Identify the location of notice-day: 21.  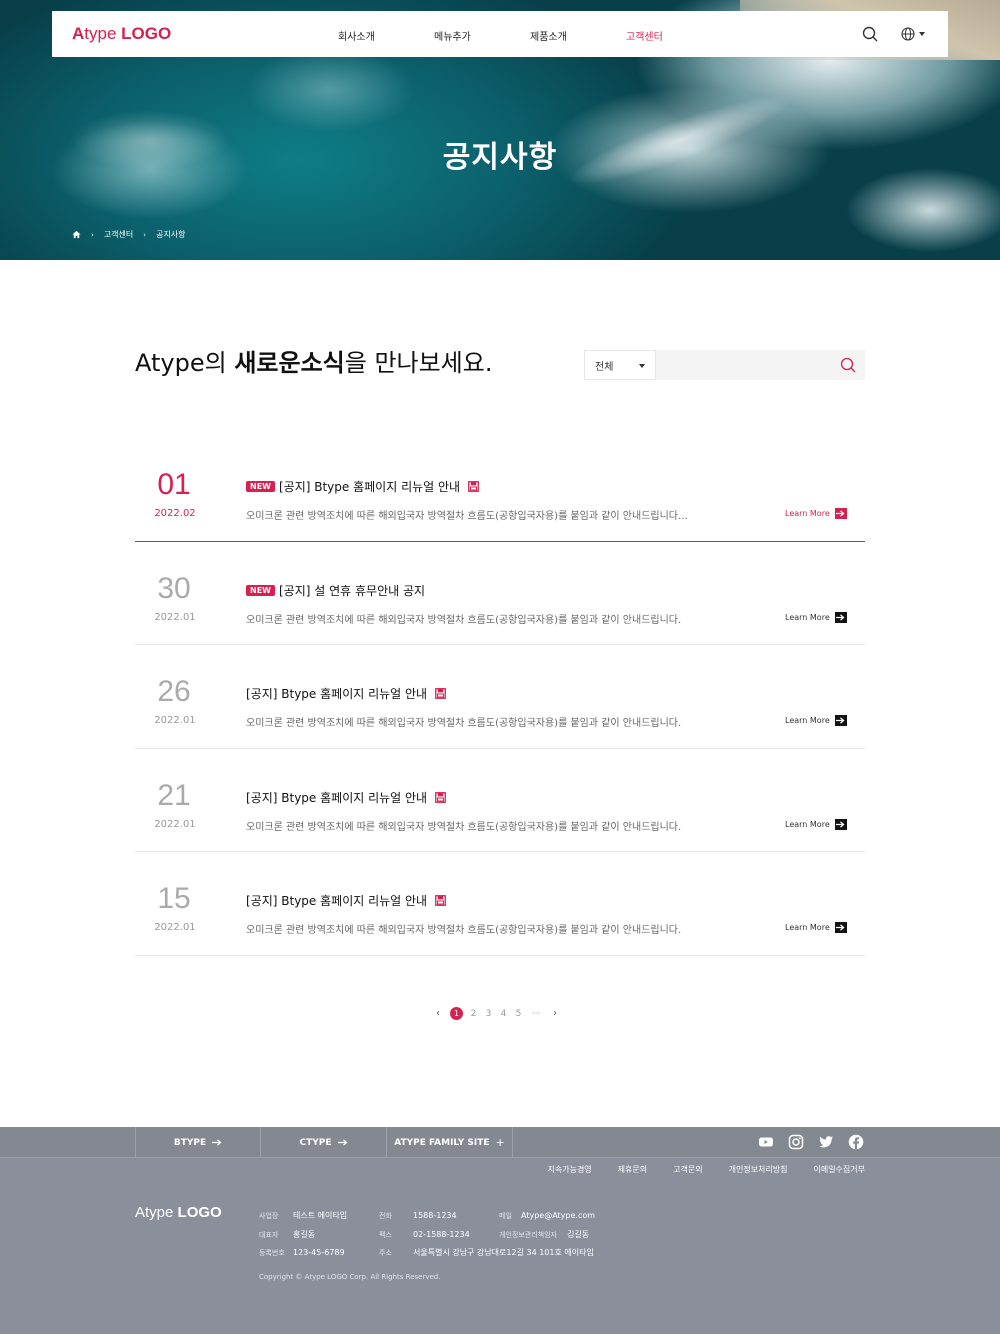
(174, 795).